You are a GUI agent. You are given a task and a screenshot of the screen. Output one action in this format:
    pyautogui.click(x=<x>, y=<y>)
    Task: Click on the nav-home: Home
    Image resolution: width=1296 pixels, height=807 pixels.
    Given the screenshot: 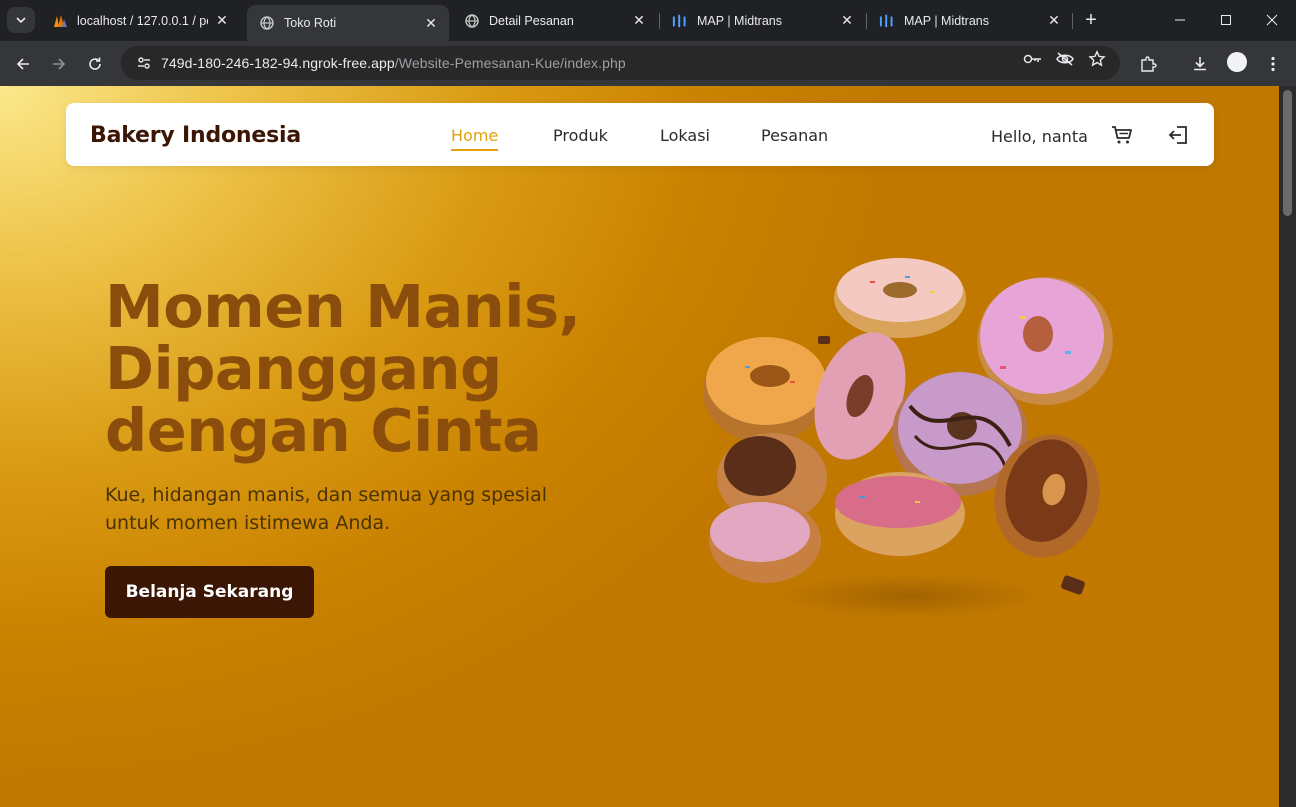 What is the action you would take?
    pyautogui.click(x=475, y=138)
    